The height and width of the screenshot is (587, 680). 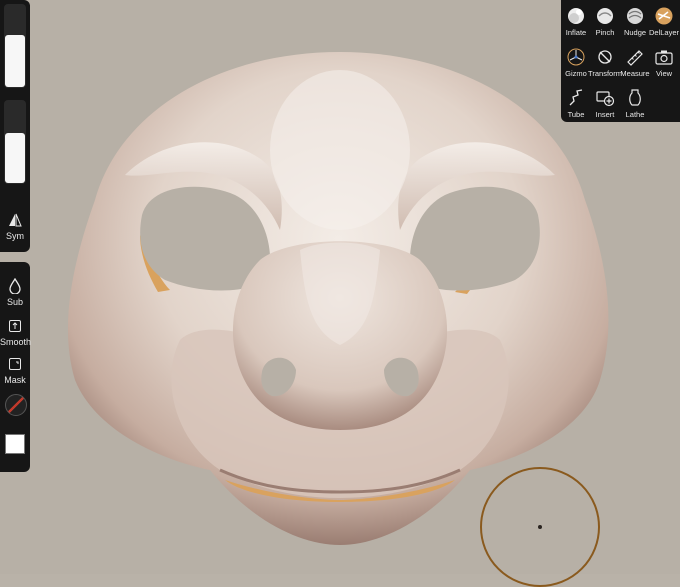 I want to click on lathe-icon, so click(x=635, y=97).